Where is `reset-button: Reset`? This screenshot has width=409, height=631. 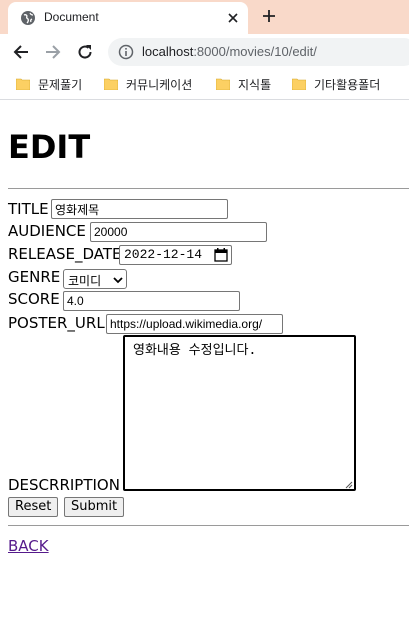 reset-button: Reset is located at coordinates (33, 507).